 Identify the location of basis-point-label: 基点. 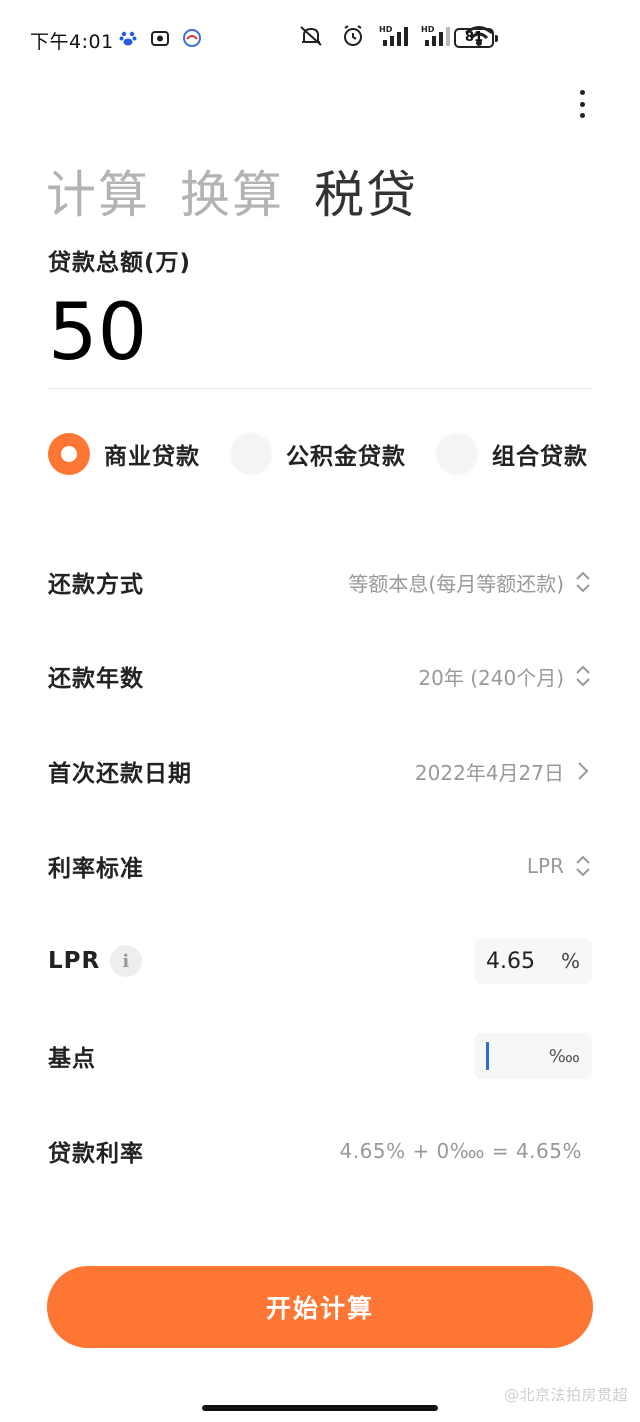
(72, 1059).